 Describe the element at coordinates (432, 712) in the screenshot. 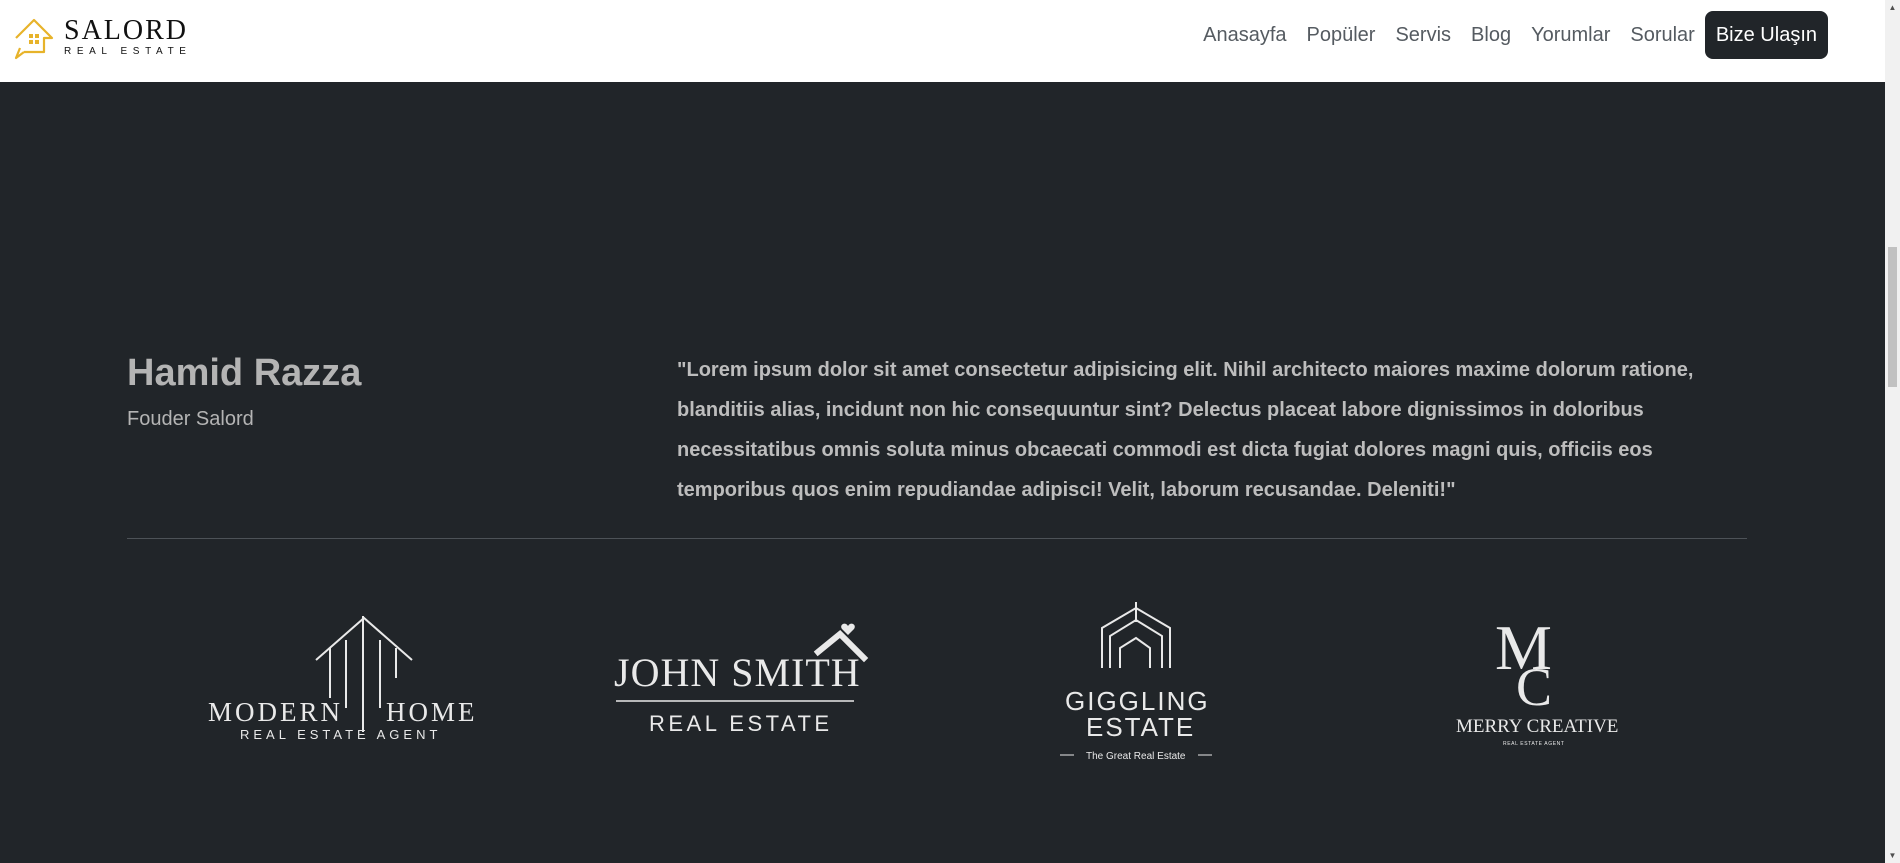

I see `logo-modern-home-word2: HOME` at that location.